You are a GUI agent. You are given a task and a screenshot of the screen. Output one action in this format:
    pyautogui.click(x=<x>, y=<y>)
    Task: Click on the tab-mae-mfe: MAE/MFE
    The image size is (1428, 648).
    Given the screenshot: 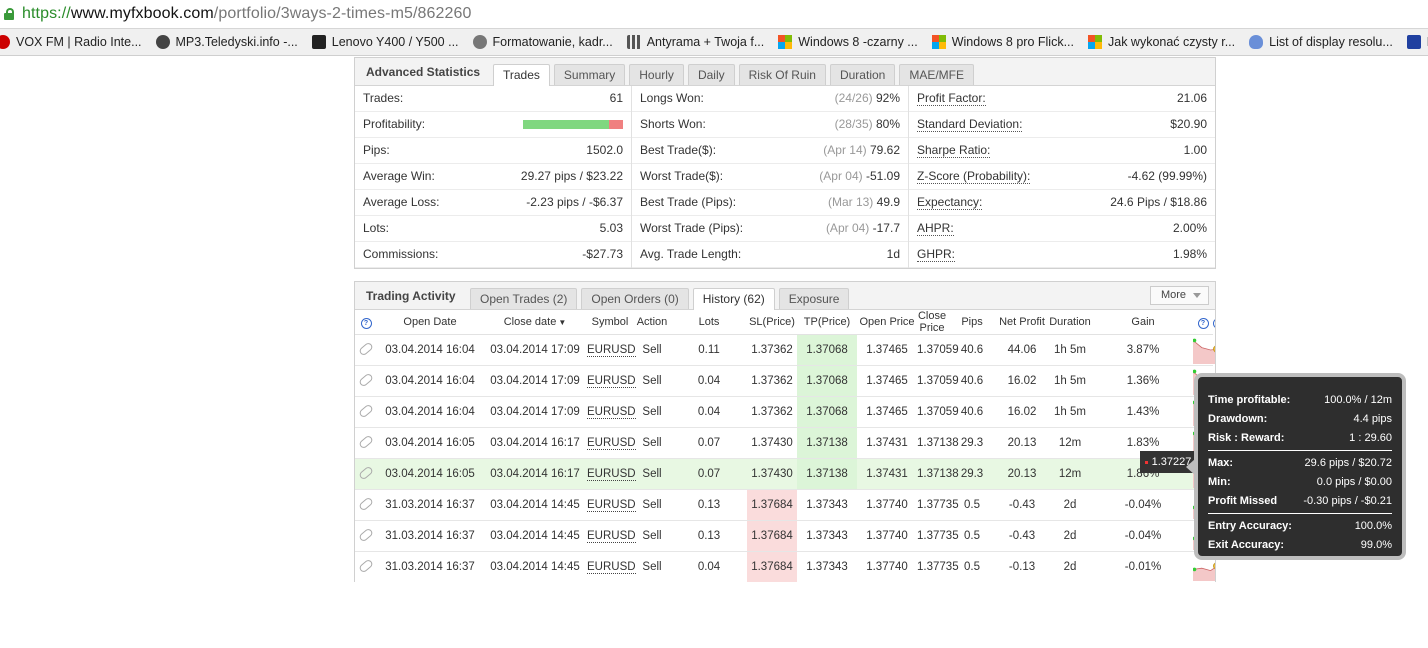 What is the action you would take?
    pyautogui.click(x=936, y=74)
    